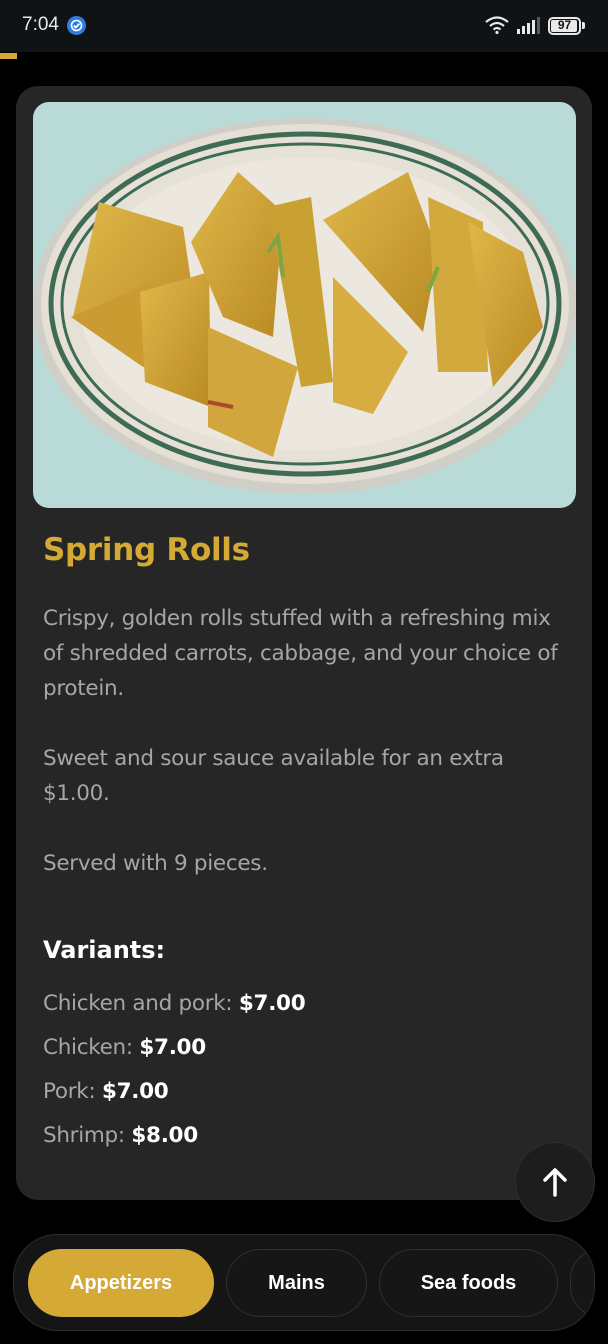 The height and width of the screenshot is (1344, 608). I want to click on category-tab-appetizers: Appetizers, so click(121, 1283).